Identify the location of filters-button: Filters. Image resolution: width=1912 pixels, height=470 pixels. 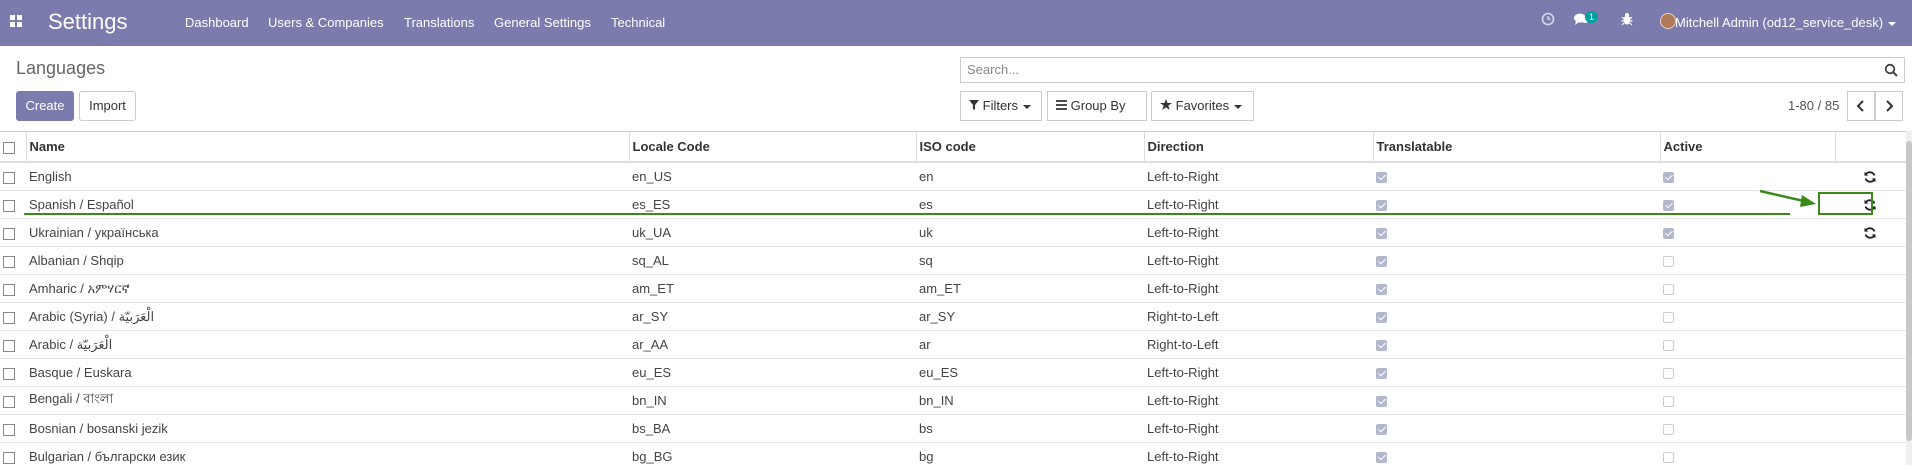
(1001, 106).